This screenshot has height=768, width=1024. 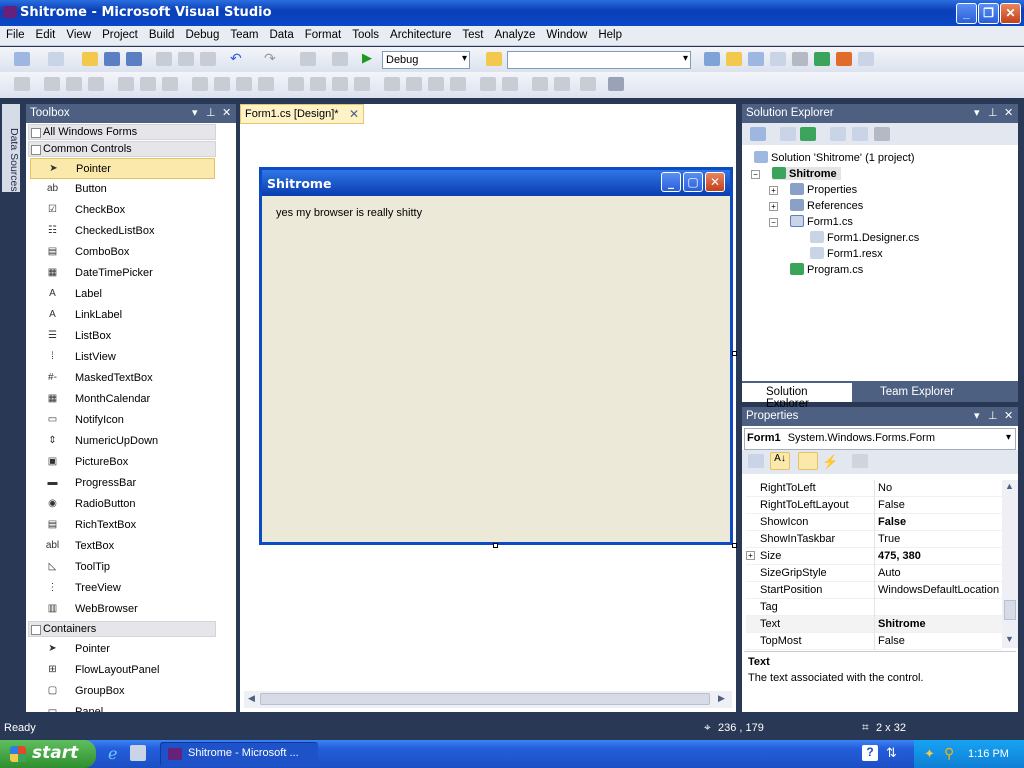 I want to click on category-containers: Containers, so click(x=122, y=629).